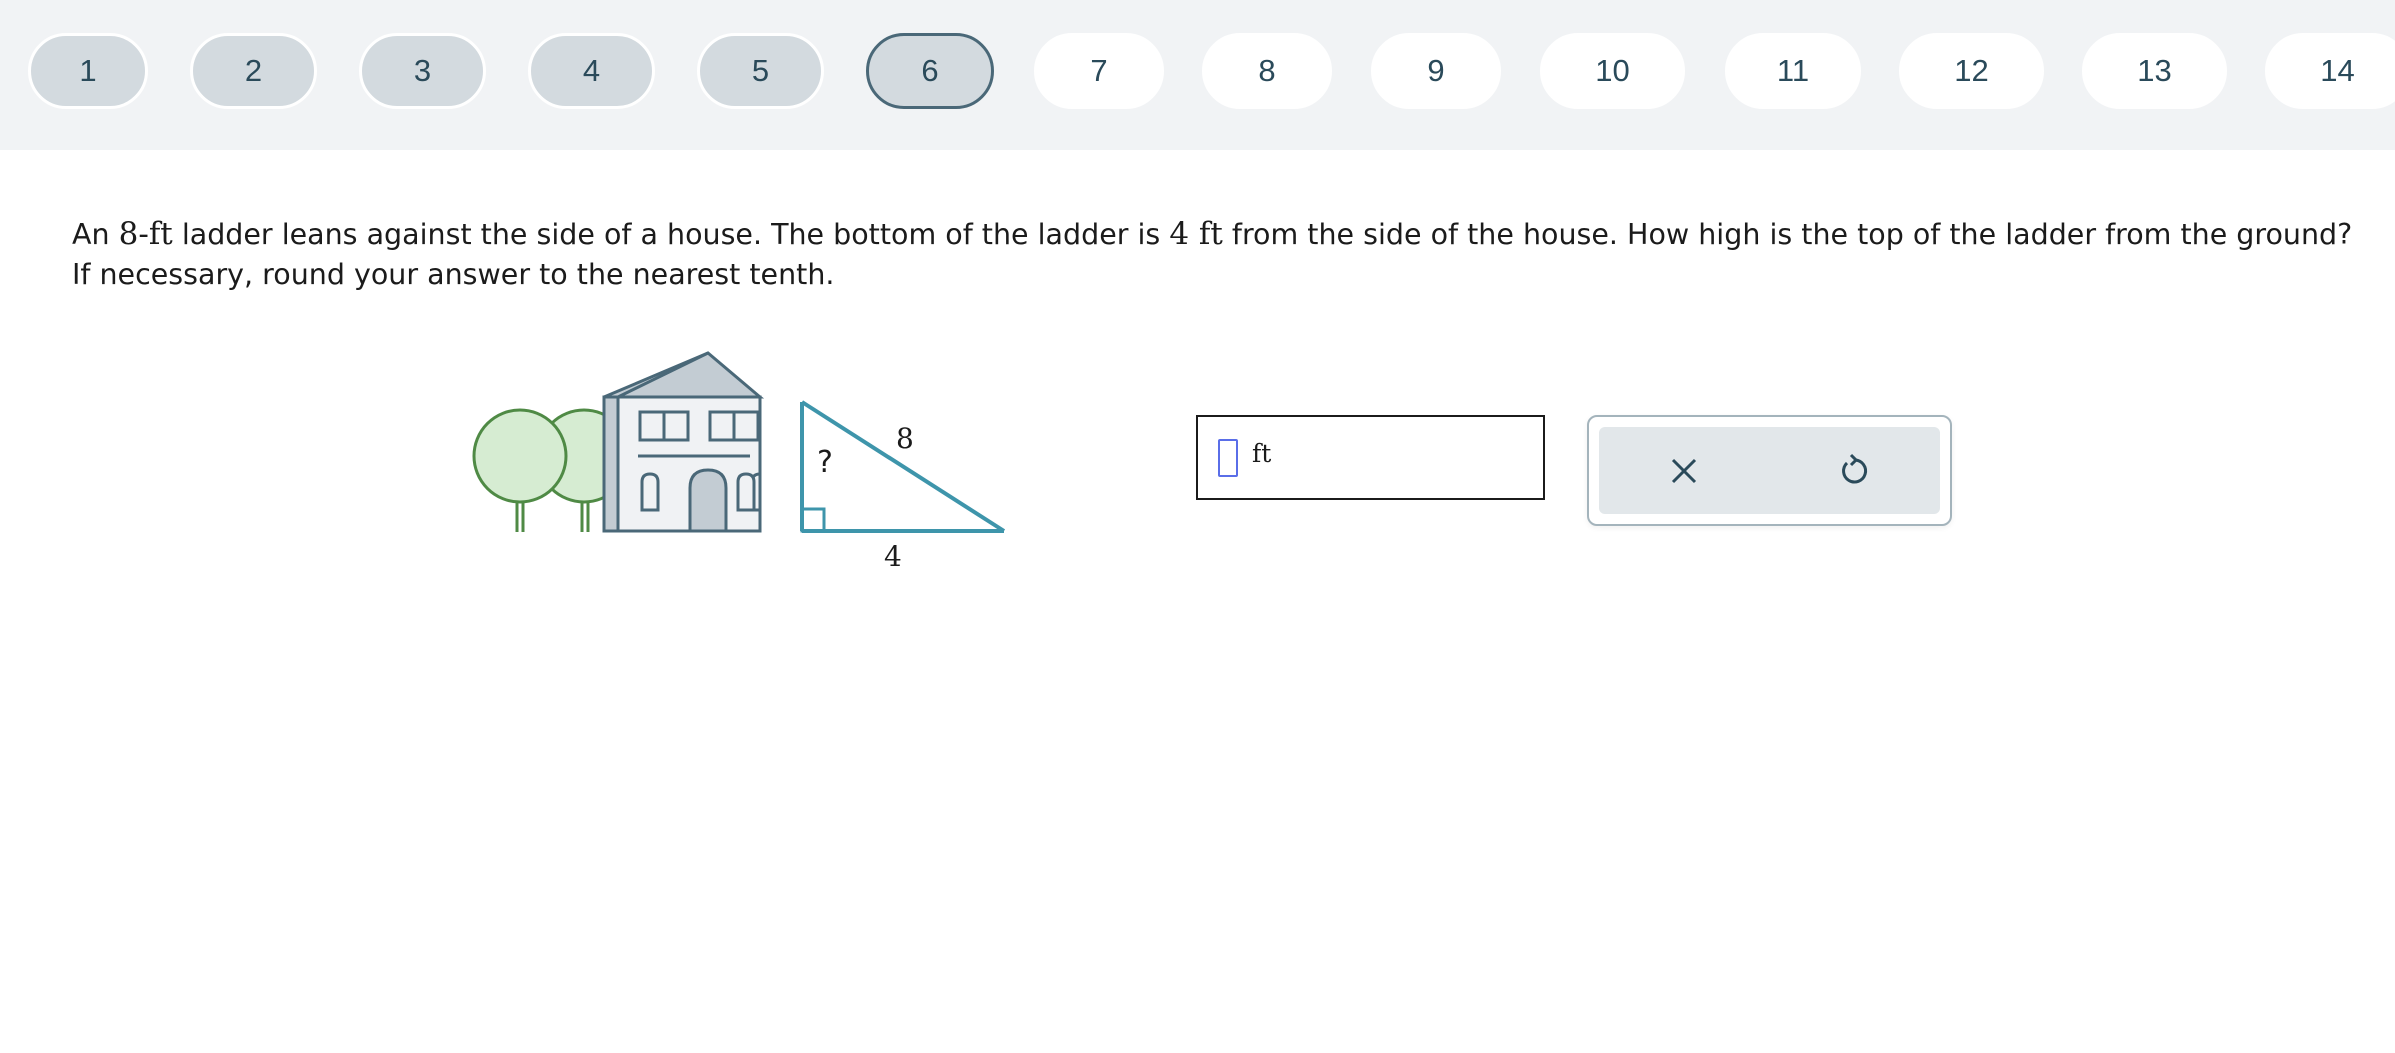 The image size is (2395, 1053). Describe the element at coordinates (683, 442) in the screenshot. I see `house` at that location.